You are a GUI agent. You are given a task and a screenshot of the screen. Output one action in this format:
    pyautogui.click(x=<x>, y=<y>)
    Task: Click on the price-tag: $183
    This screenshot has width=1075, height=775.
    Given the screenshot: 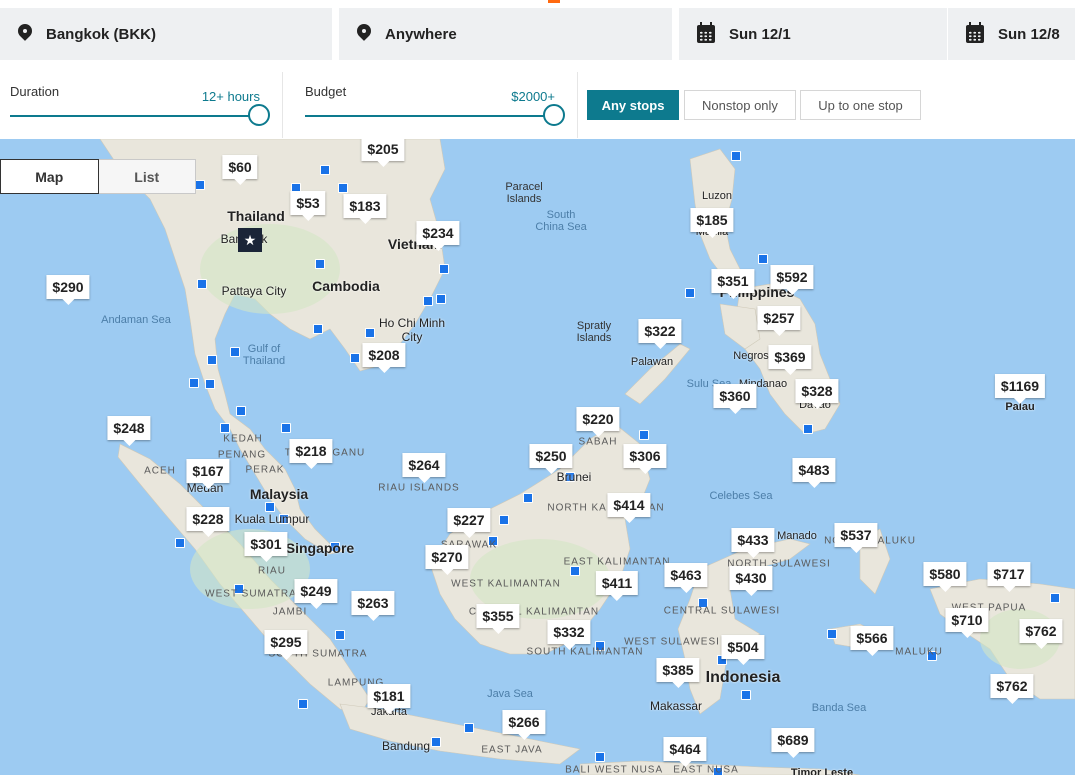 What is the action you would take?
    pyautogui.click(x=365, y=209)
    